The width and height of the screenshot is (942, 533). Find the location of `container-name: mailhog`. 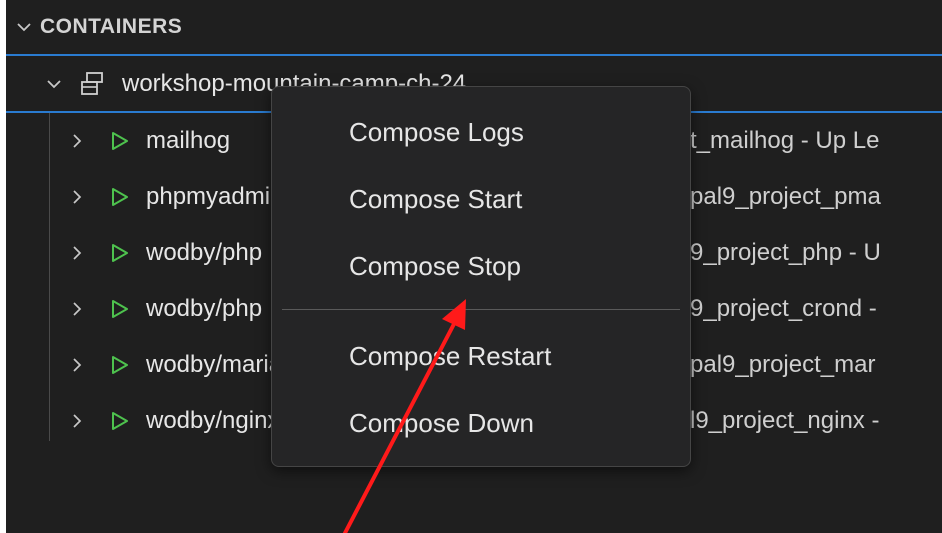

container-name: mailhog is located at coordinates (188, 140).